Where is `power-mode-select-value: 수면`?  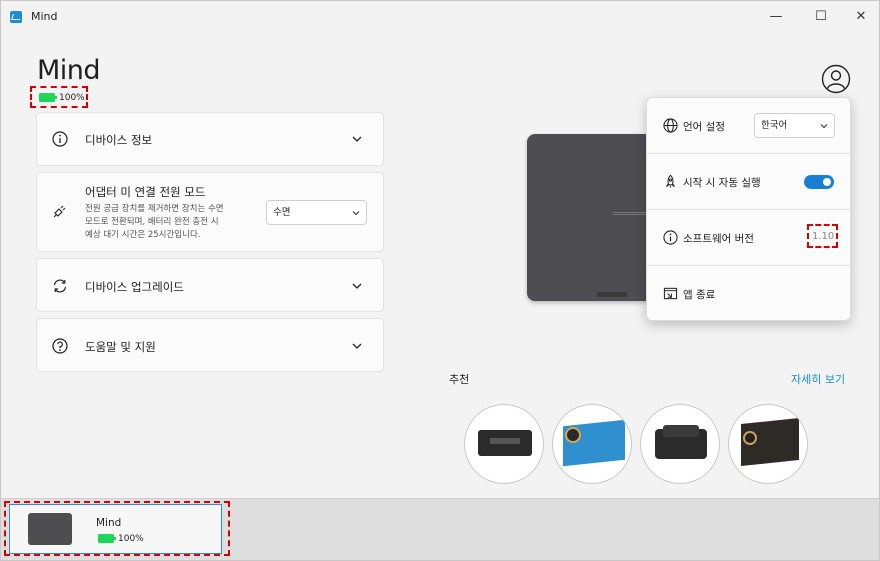 power-mode-select-value: 수면 is located at coordinates (282, 212).